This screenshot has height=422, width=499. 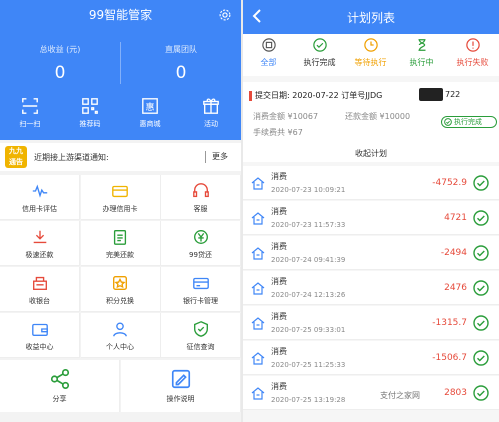 I want to click on plan-title: 提交日期: 2020-07-22 订单号JJDG, so click(x=319, y=95).